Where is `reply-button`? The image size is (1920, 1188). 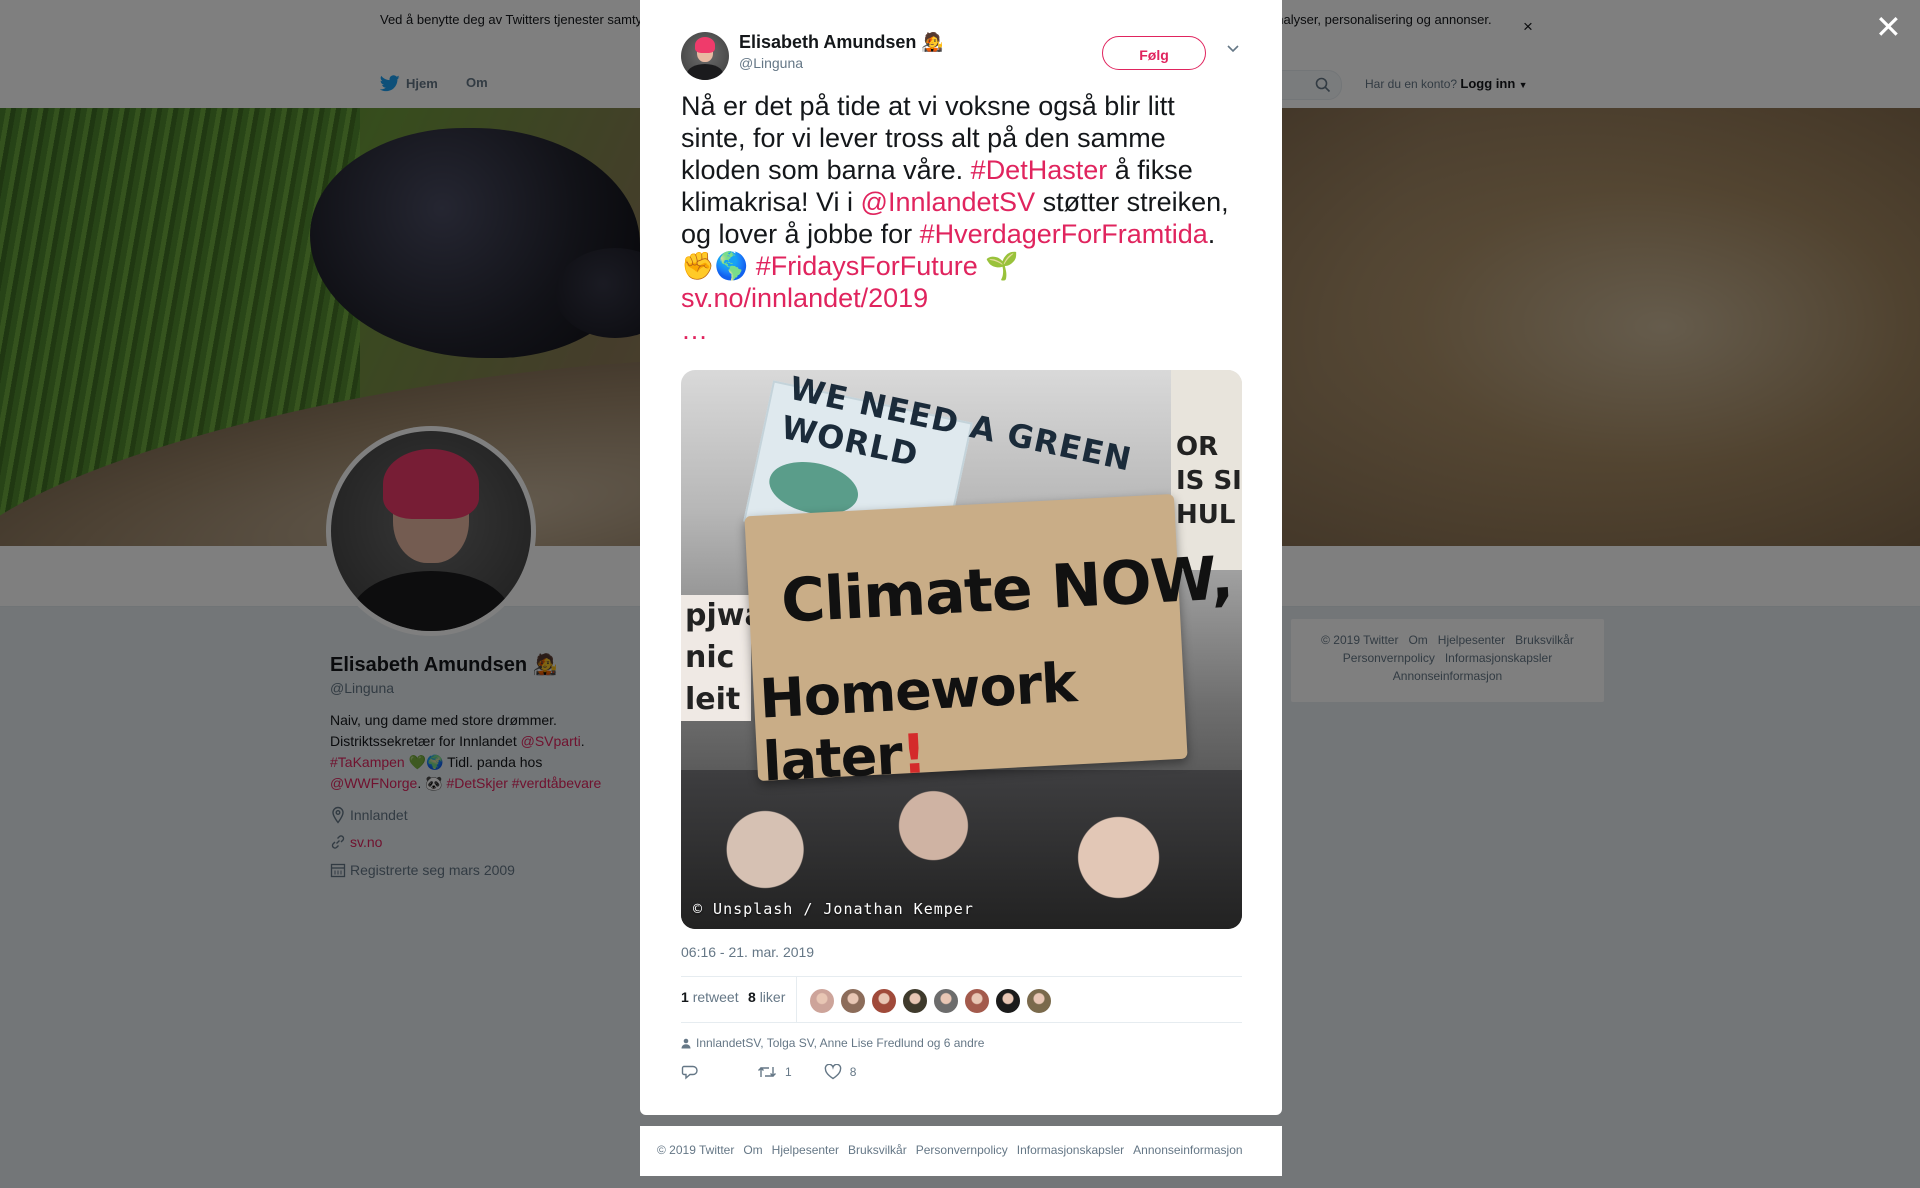 reply-button is located at coordinates (690, 1072).